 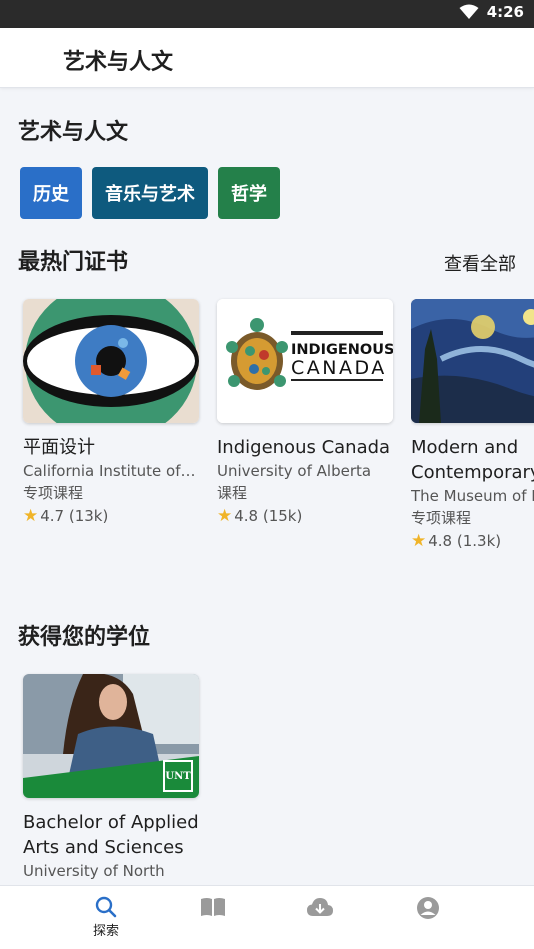 What do you see at coordinates (480, 263) in the screenshot?
I see `see-all-link: 查看全部` at bounding box center [480, 263].